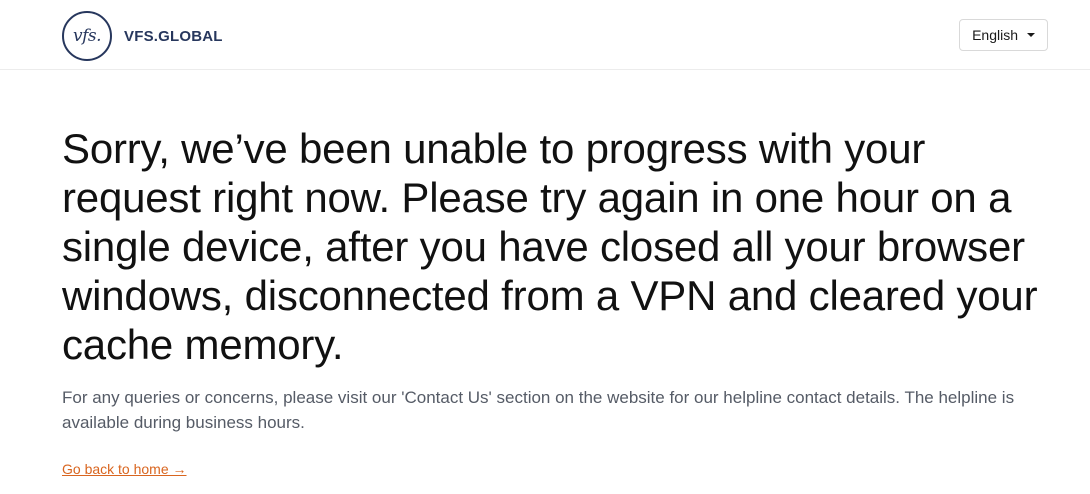  Describe the element at coordinates (87, 36) in the screenshot. I see `vfs-logo-mark: vfs.` at that location.